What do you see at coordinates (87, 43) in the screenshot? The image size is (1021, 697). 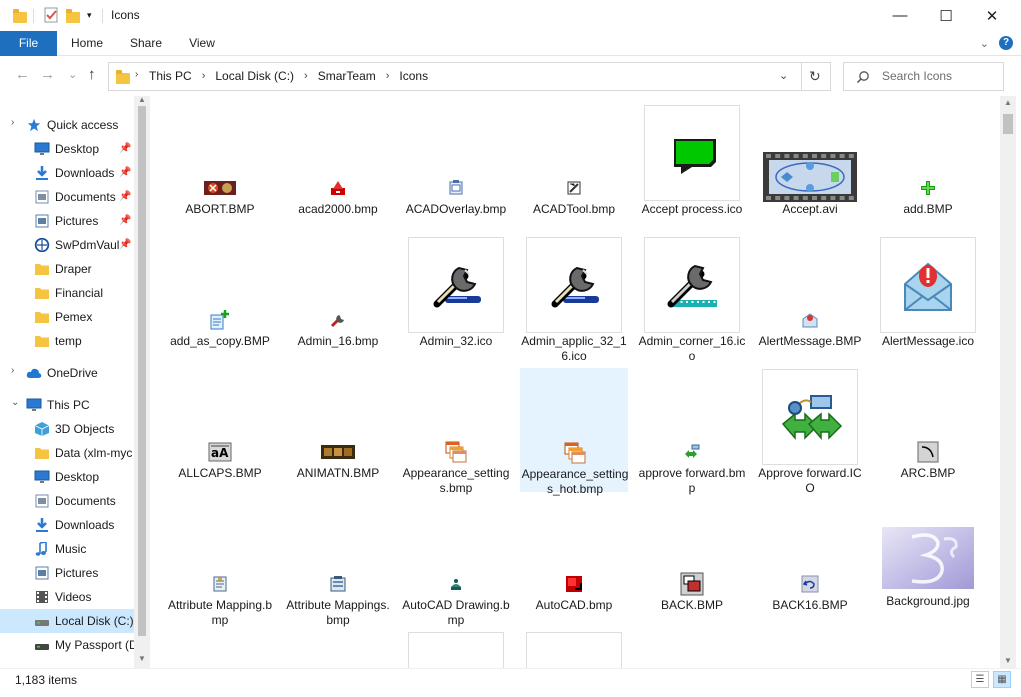 I see `tab-home: Home` at bounding box center [87, 43].